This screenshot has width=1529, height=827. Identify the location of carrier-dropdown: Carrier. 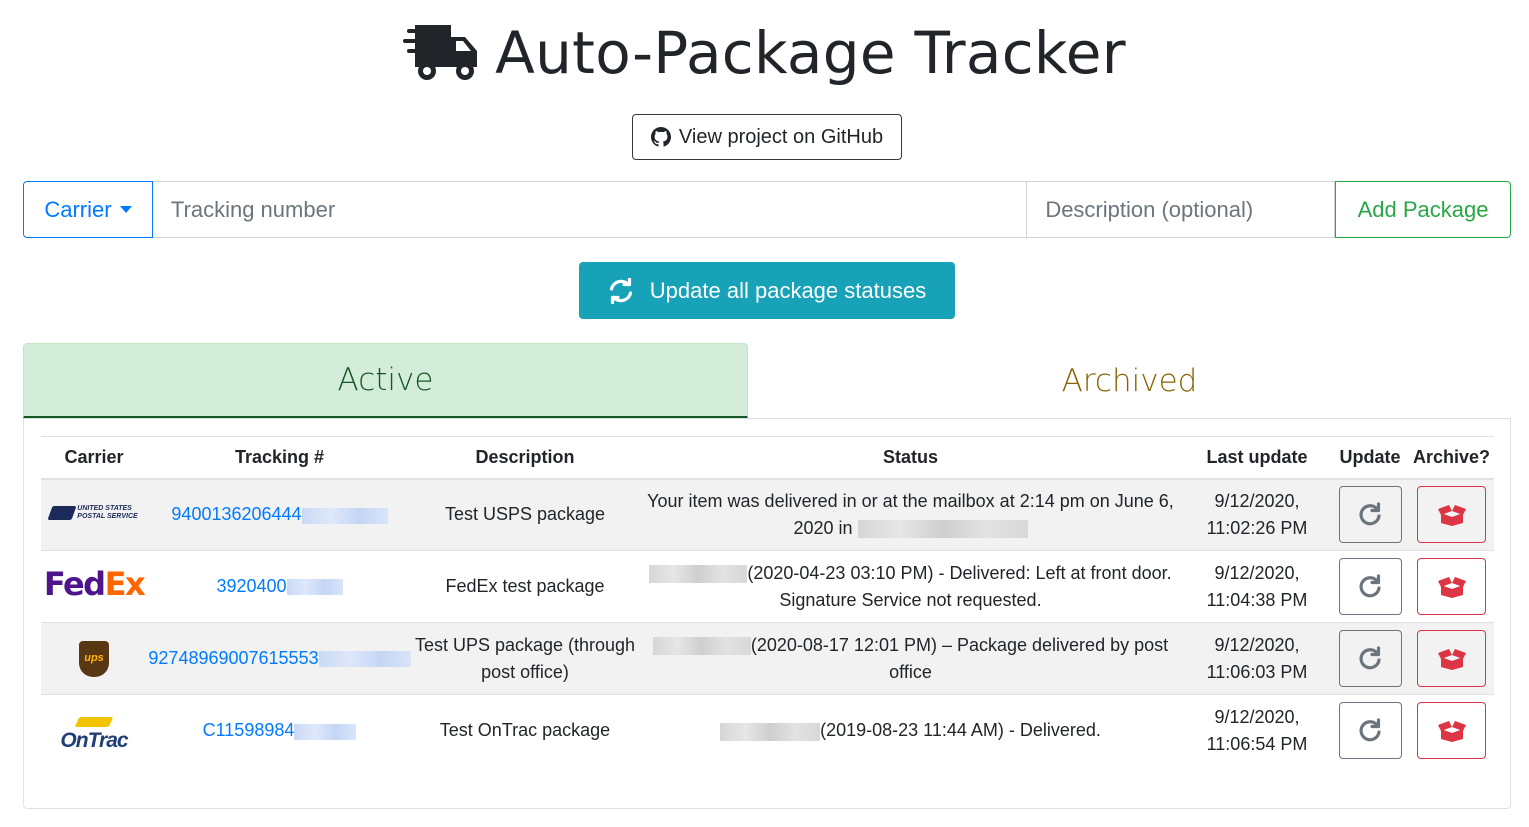
(88, 209).